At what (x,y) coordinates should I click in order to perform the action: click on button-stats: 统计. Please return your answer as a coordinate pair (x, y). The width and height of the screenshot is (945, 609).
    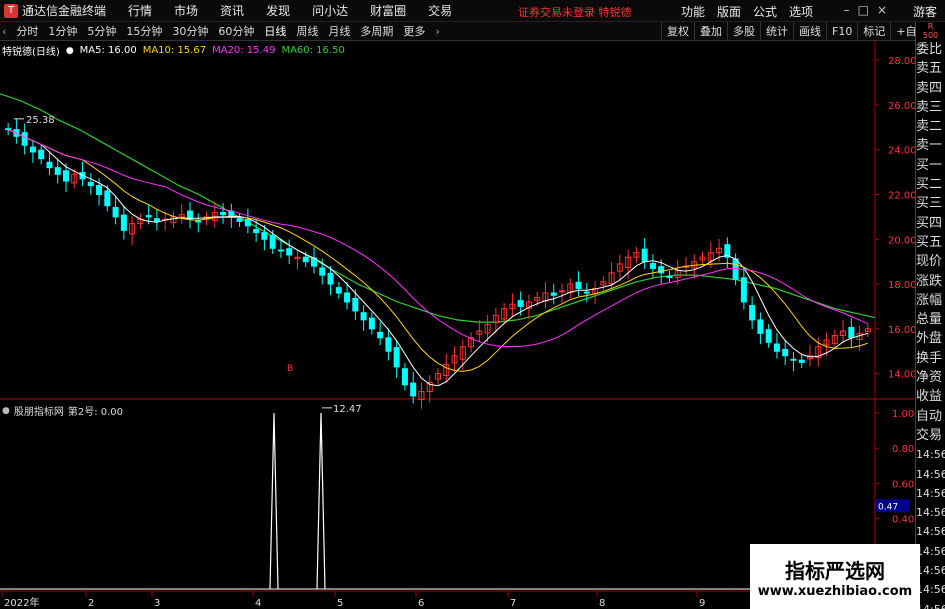
    Looking at the image, I should click on (776, 31).